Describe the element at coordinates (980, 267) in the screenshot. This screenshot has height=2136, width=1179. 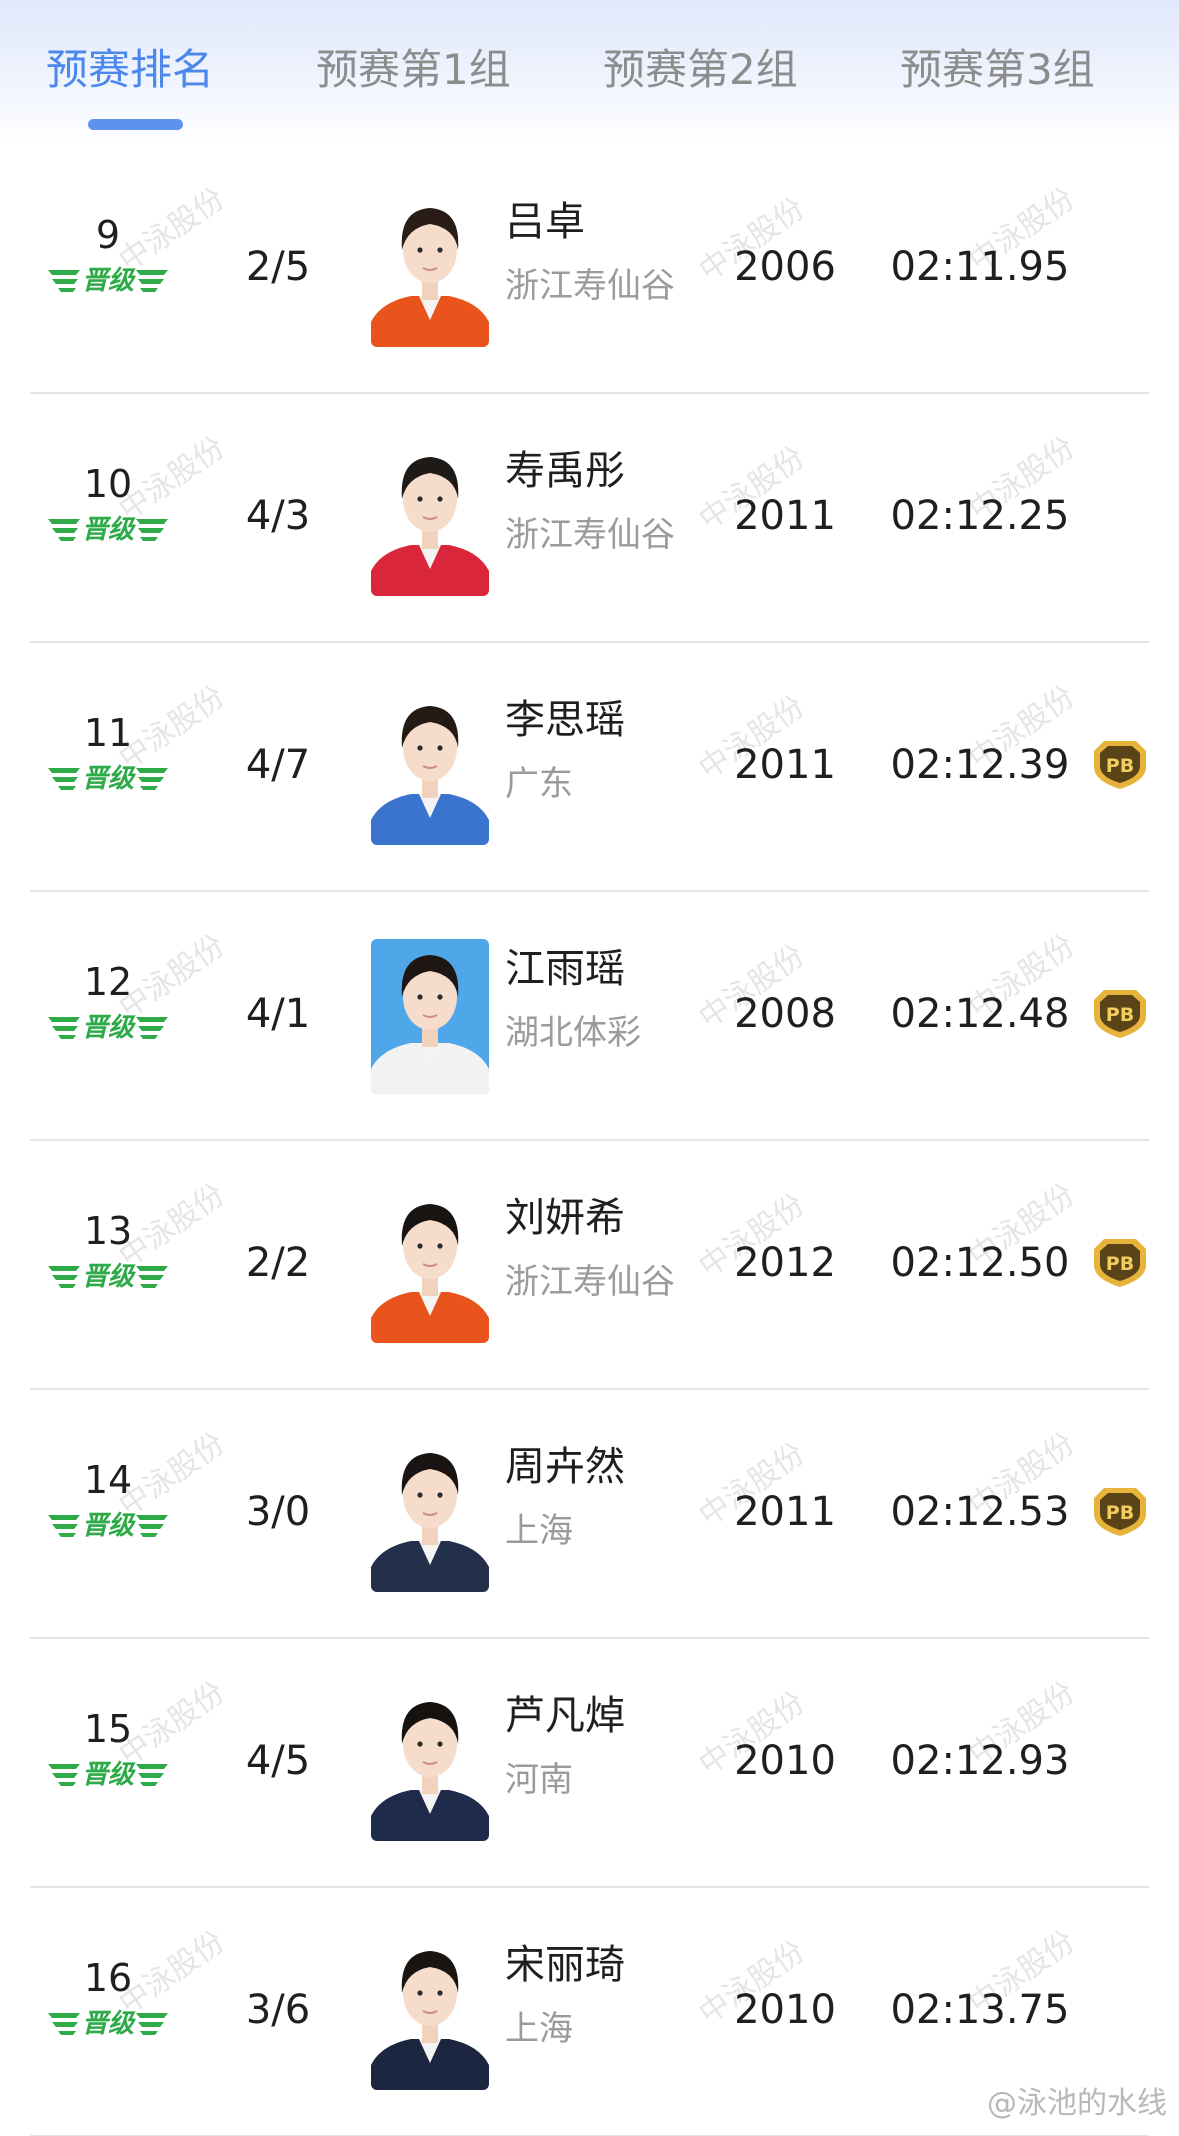
I see `result-time: 02:11.95` at that location.